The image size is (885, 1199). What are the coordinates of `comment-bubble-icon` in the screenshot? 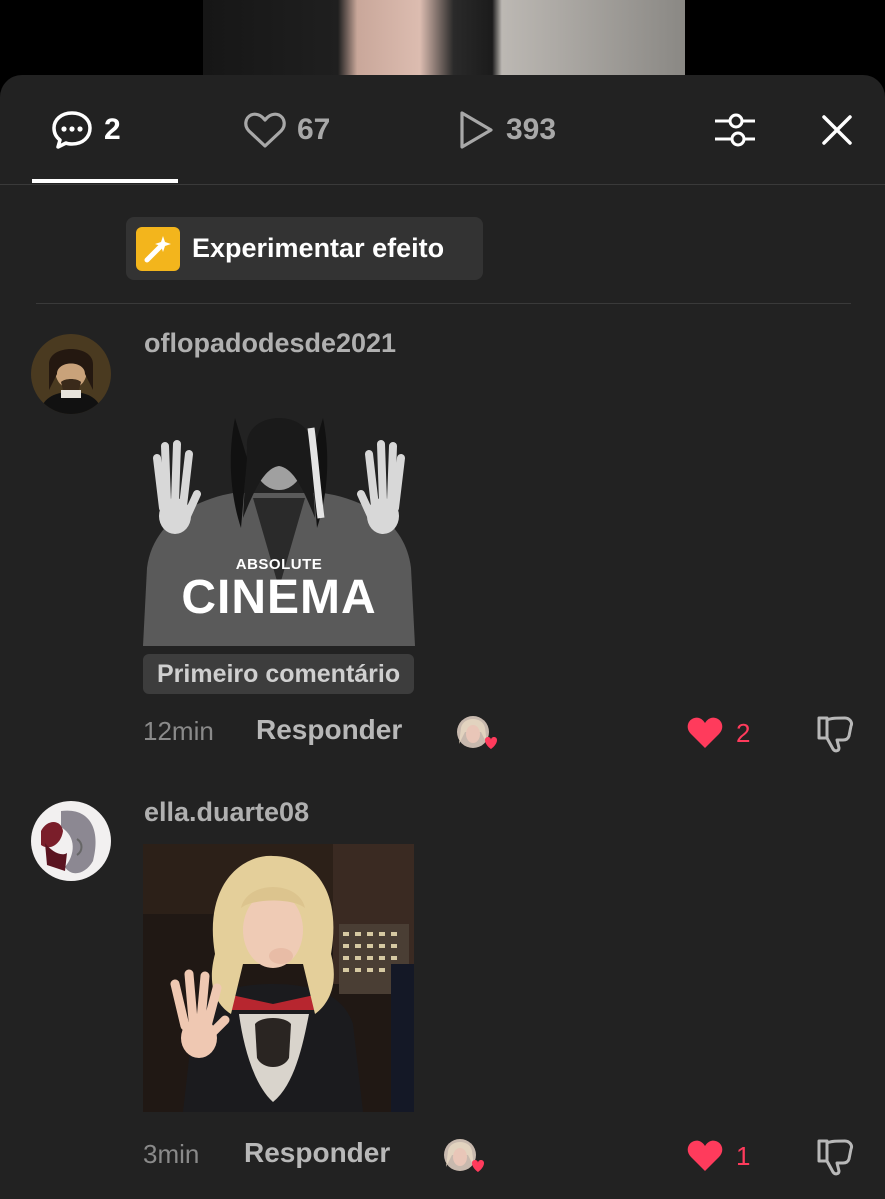 It's located at (72, 130).